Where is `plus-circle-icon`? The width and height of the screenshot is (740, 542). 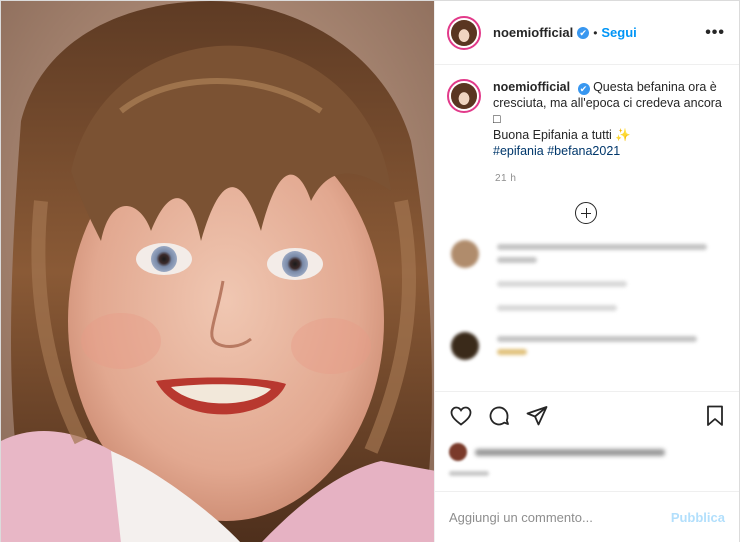 plus-circle-icon is located at coordinates (586, 213).